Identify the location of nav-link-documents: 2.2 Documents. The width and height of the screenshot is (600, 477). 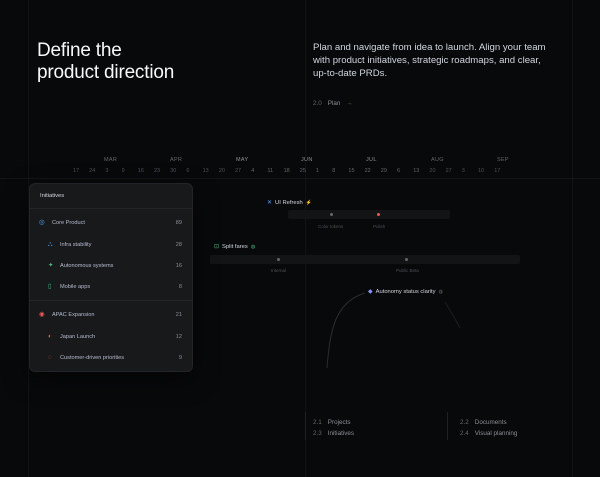
(483, 422).